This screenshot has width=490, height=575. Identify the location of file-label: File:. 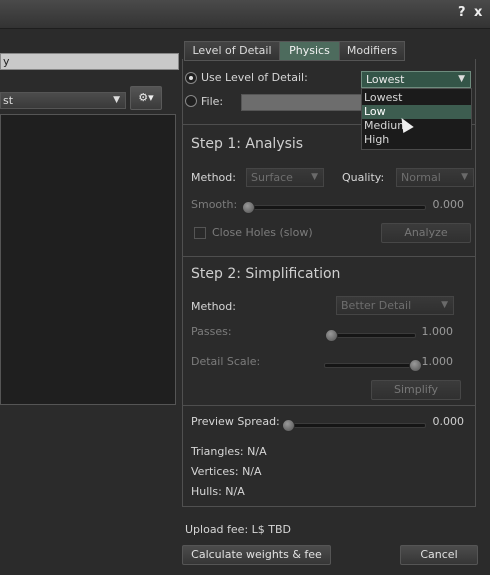
(212, 101).